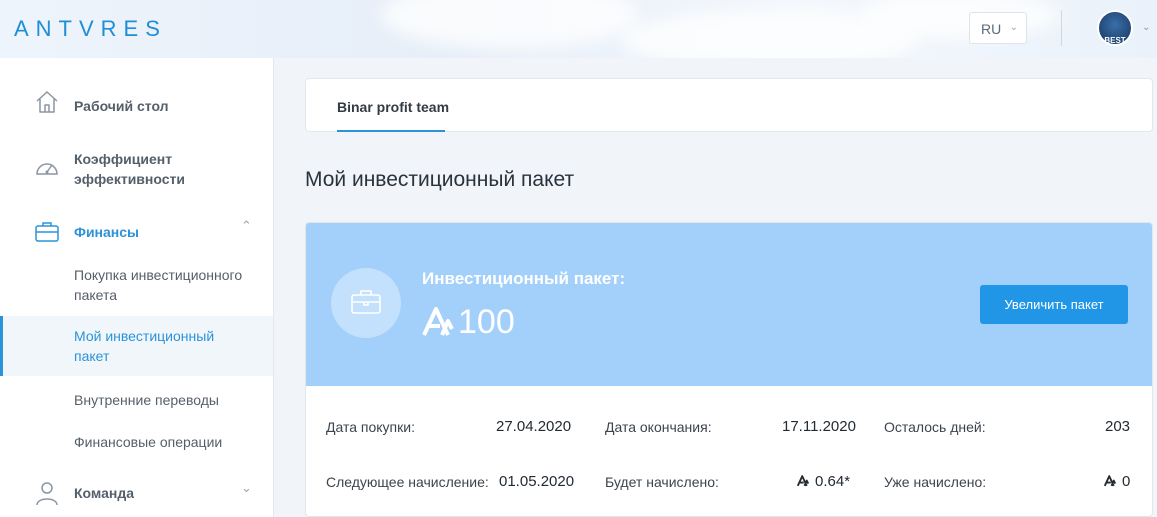 The width and height of the screenshot is (1157, 517). Describe the element at coordinates (104, 493) in the screenshot. I see `sidebar-item-label: Команда` at that location.